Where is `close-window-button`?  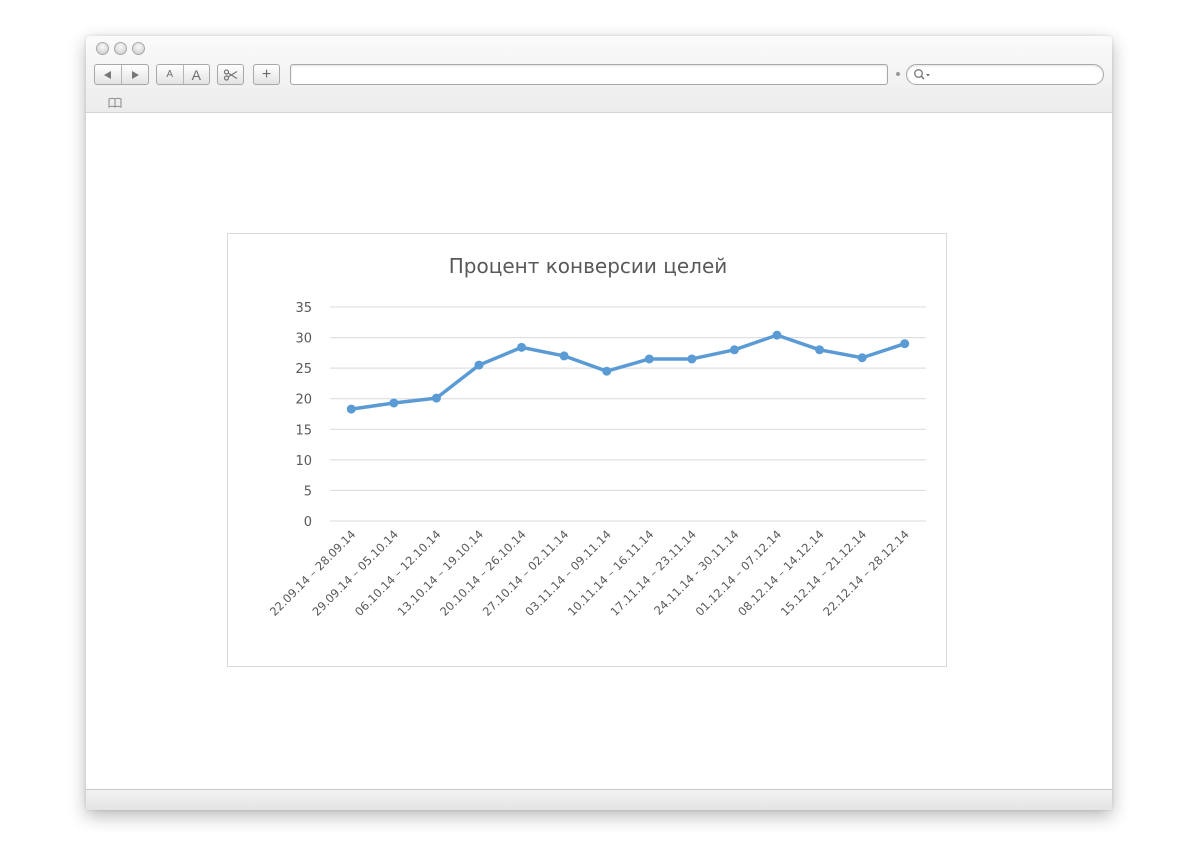 close-window-button is located at coordinates (102, 48).